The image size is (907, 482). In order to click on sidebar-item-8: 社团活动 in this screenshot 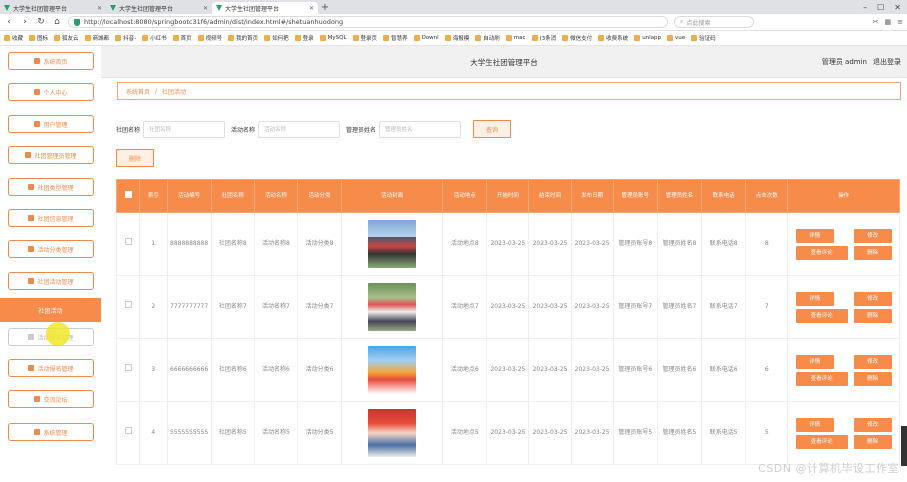, I will do `click(50, 310)`.